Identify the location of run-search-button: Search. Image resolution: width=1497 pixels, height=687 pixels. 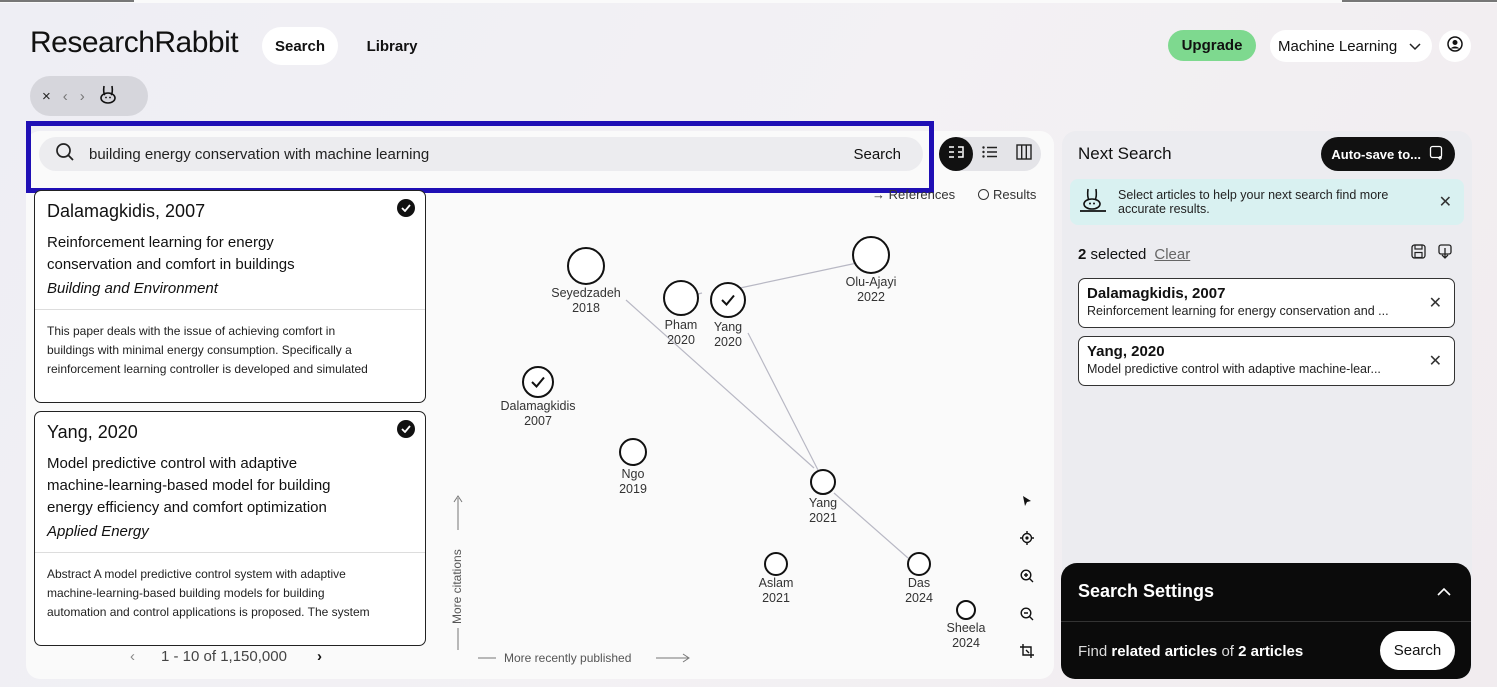
(1417, 650).